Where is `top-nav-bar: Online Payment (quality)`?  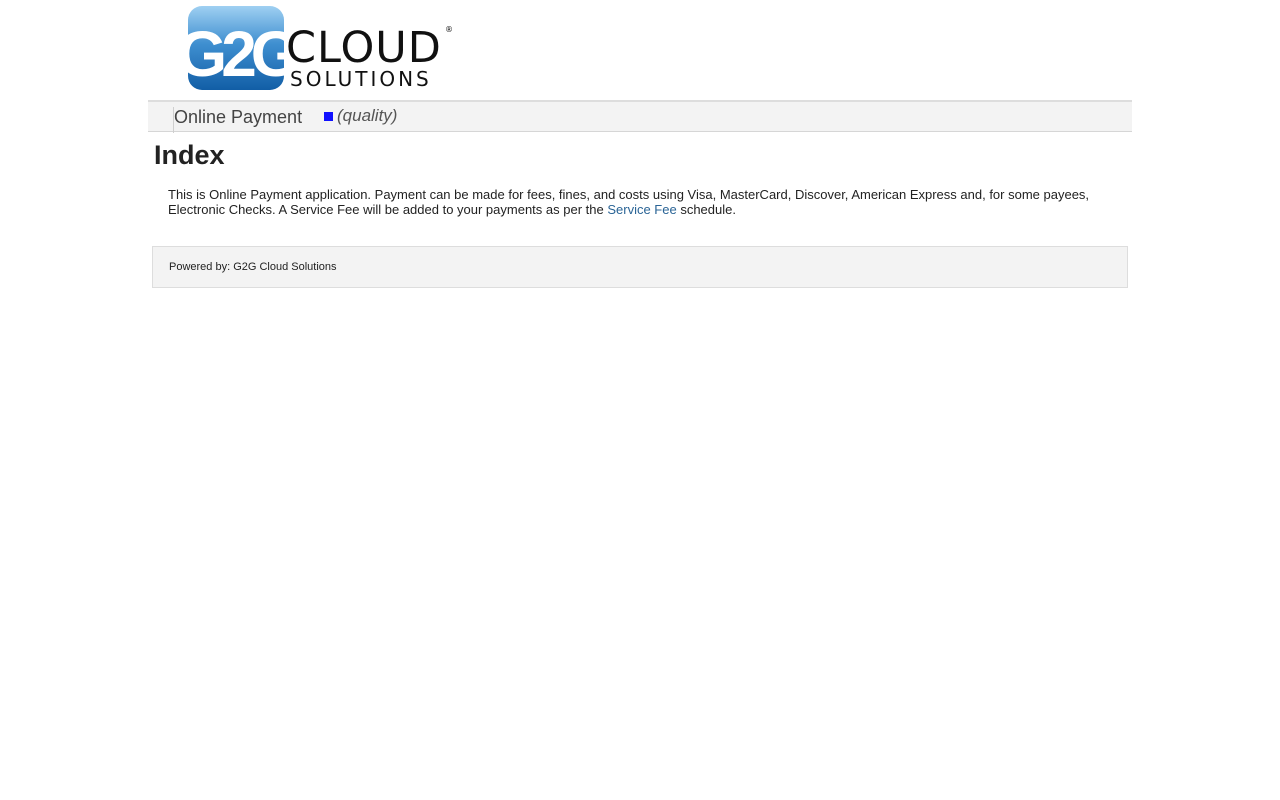 top-nav-bar: Online Payment (quality) is located at coordinates (640, 116).